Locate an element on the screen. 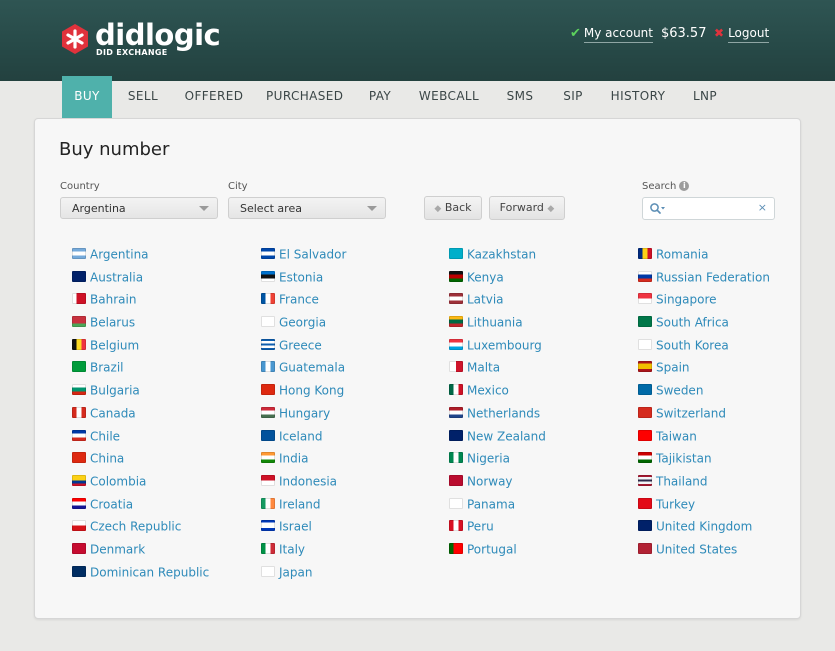 This screenshot has width=835, height=651. country-link-croatia: Croatia is located at coordinates (164, 505).